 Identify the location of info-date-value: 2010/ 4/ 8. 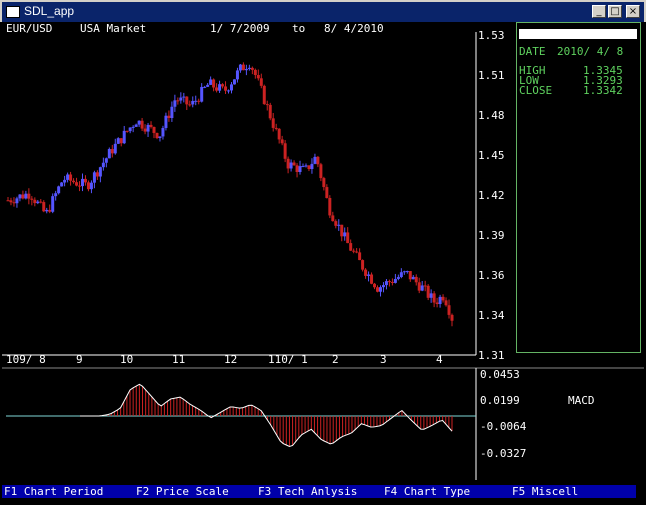
(590, 51).